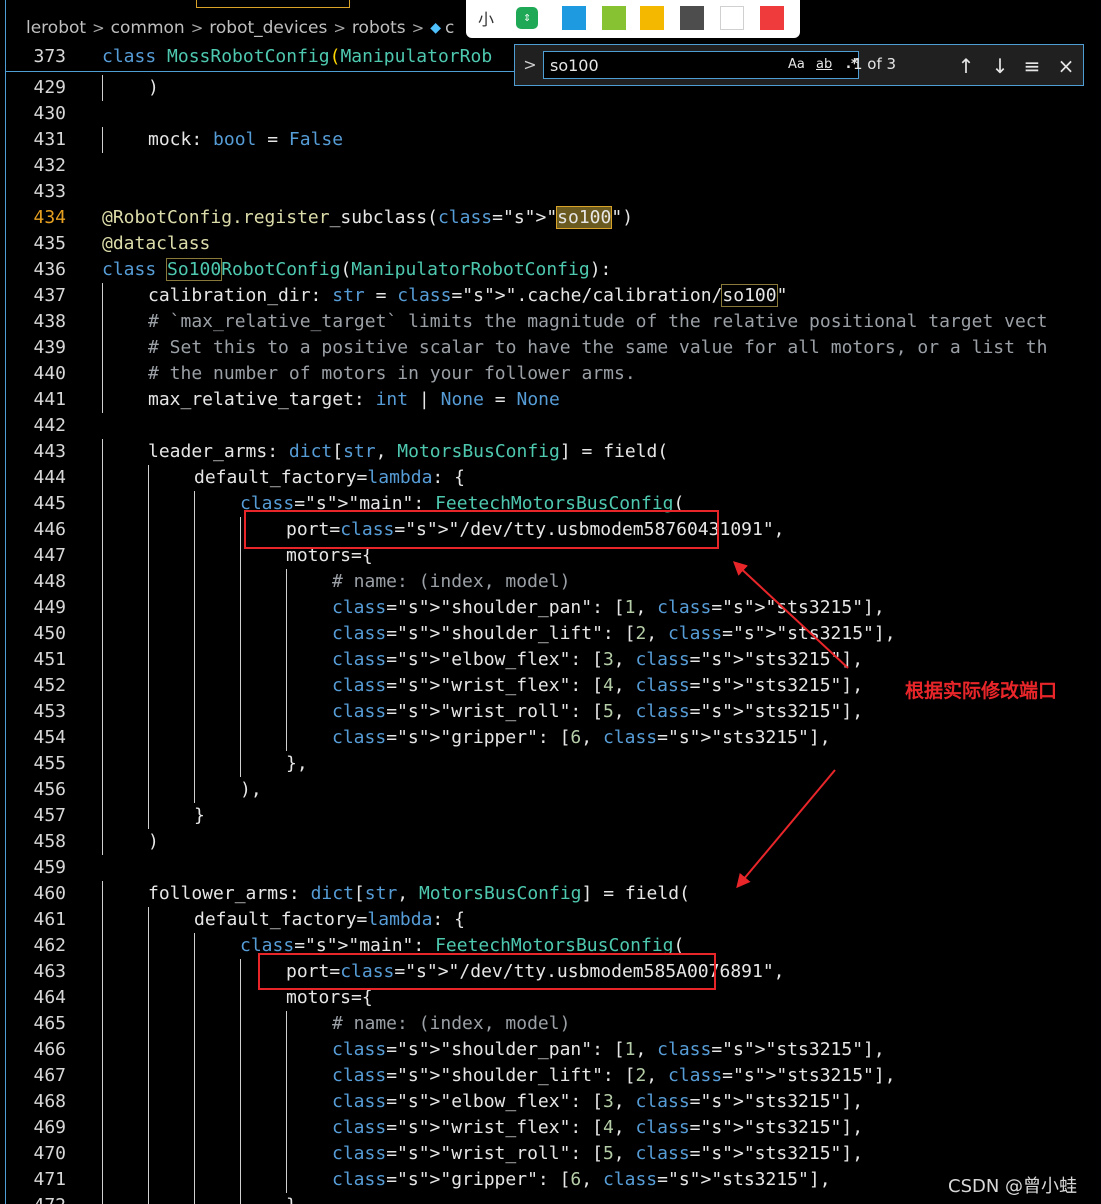 This screenshot has height=1204, width=1101. I want to click on annotation-text: 根据实际修改端口, so click(981, 691).